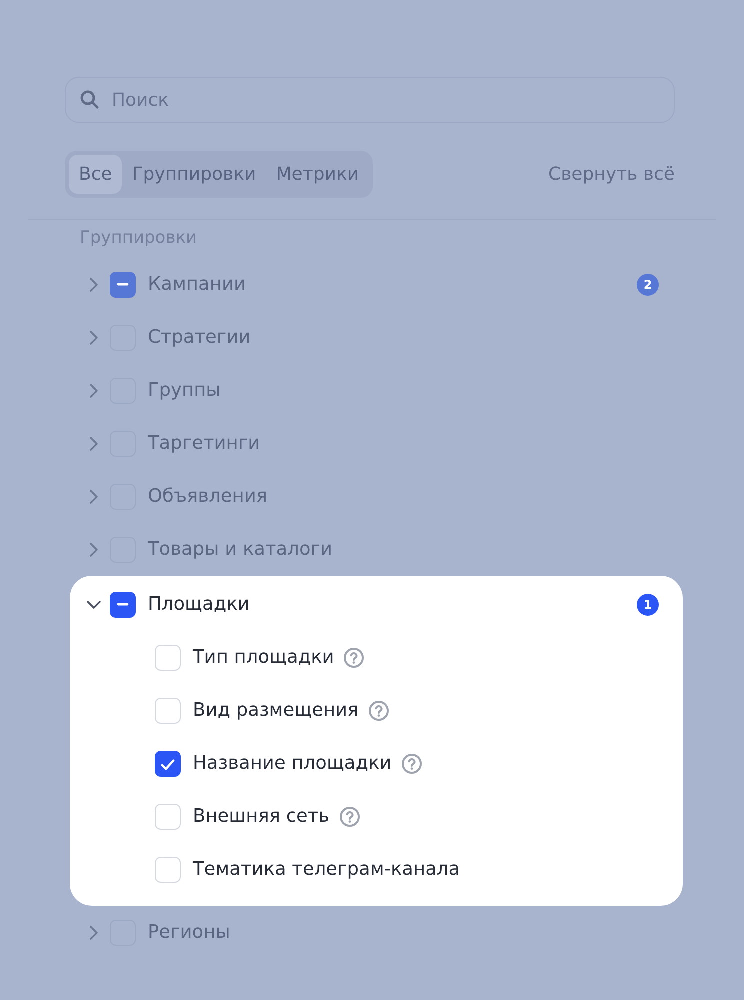 This screenshot has width=744, height=1000. What do you see at coordinates (197, 284) in the screenshot?
I see `group-label: Кампании` at bounding box center [197, 284].